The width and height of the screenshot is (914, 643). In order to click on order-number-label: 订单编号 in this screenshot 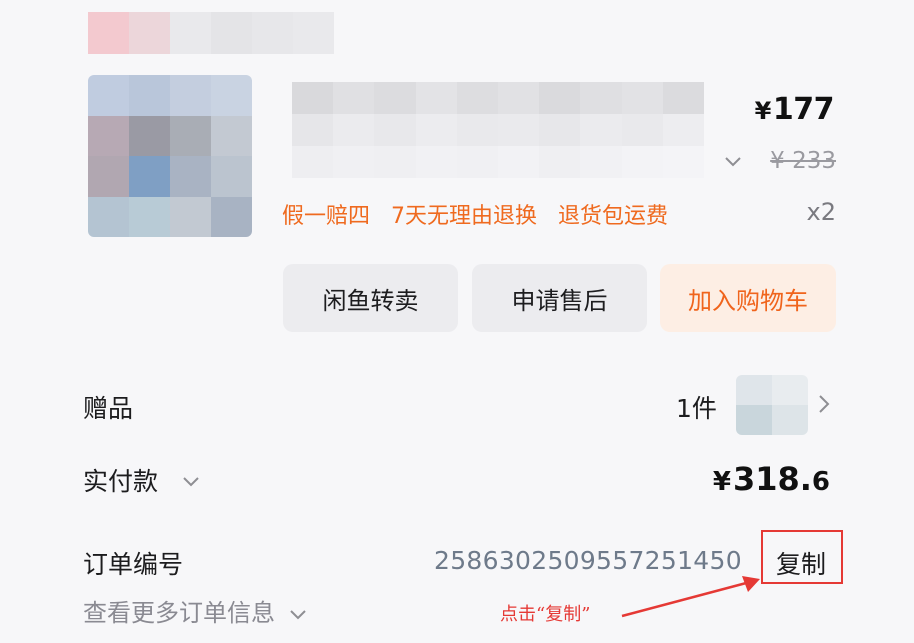, I will do `click(133, 564)`.